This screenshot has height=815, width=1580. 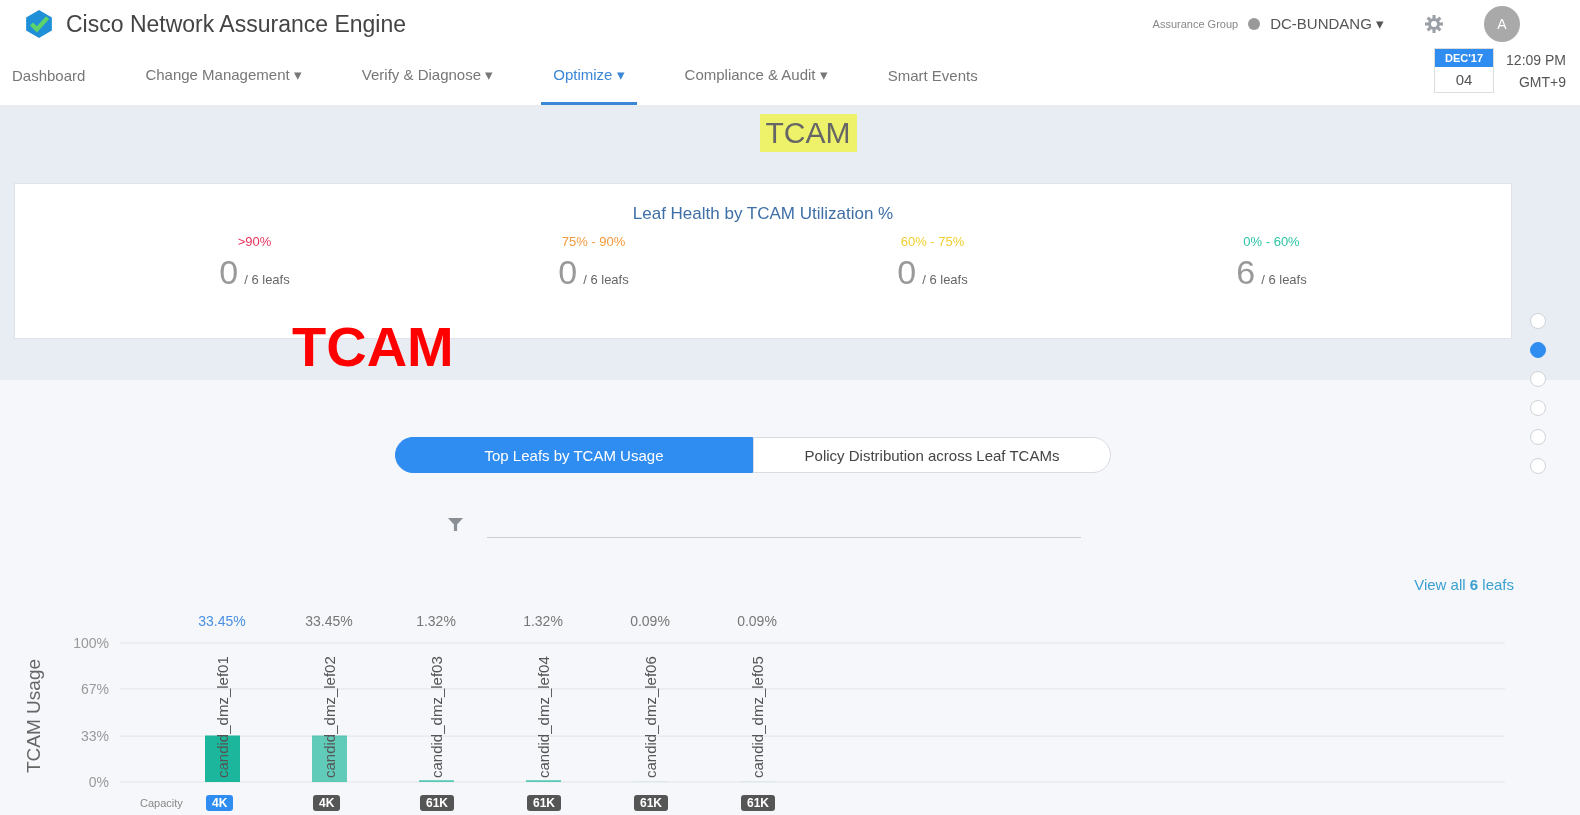 I want to click on leaf-name: candid_dmz_lef03, so click(x=436, y=717).